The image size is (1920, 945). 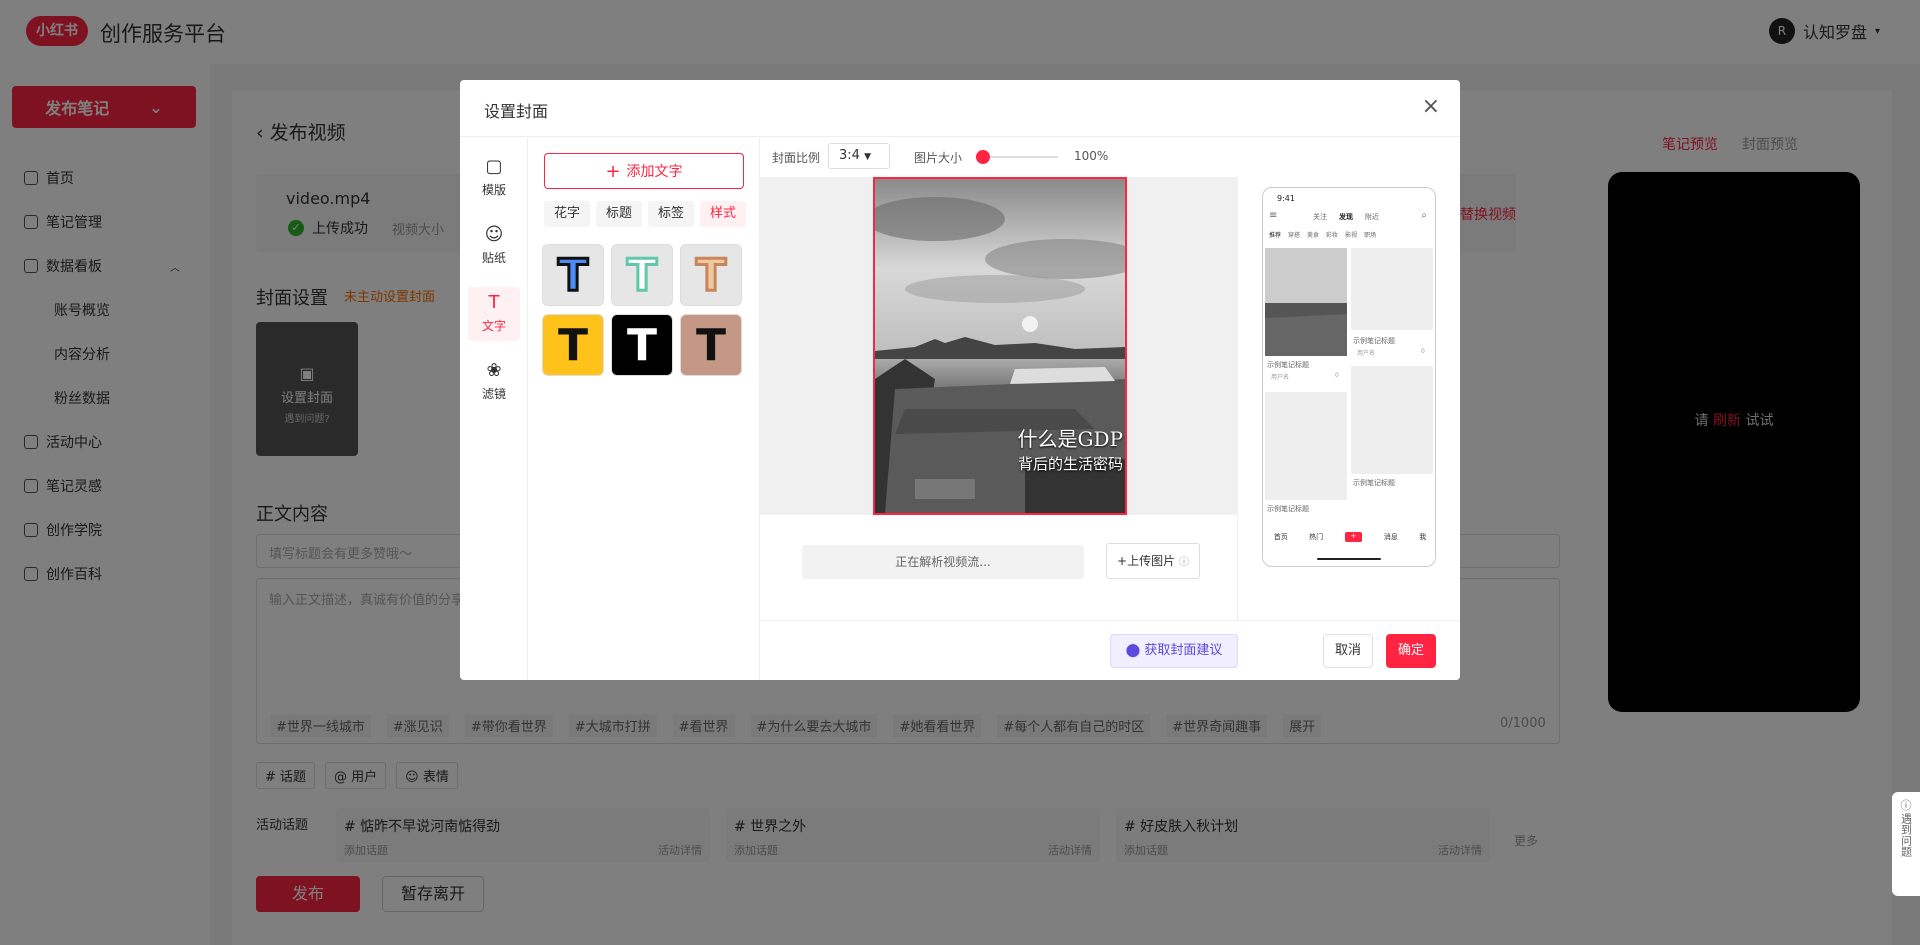 What do you see at coordinates (1350, 537) in the screenshot?
I see `mini-bottom-nav: 首页 热门 + 消息我` at bounding box center [1350, 537].